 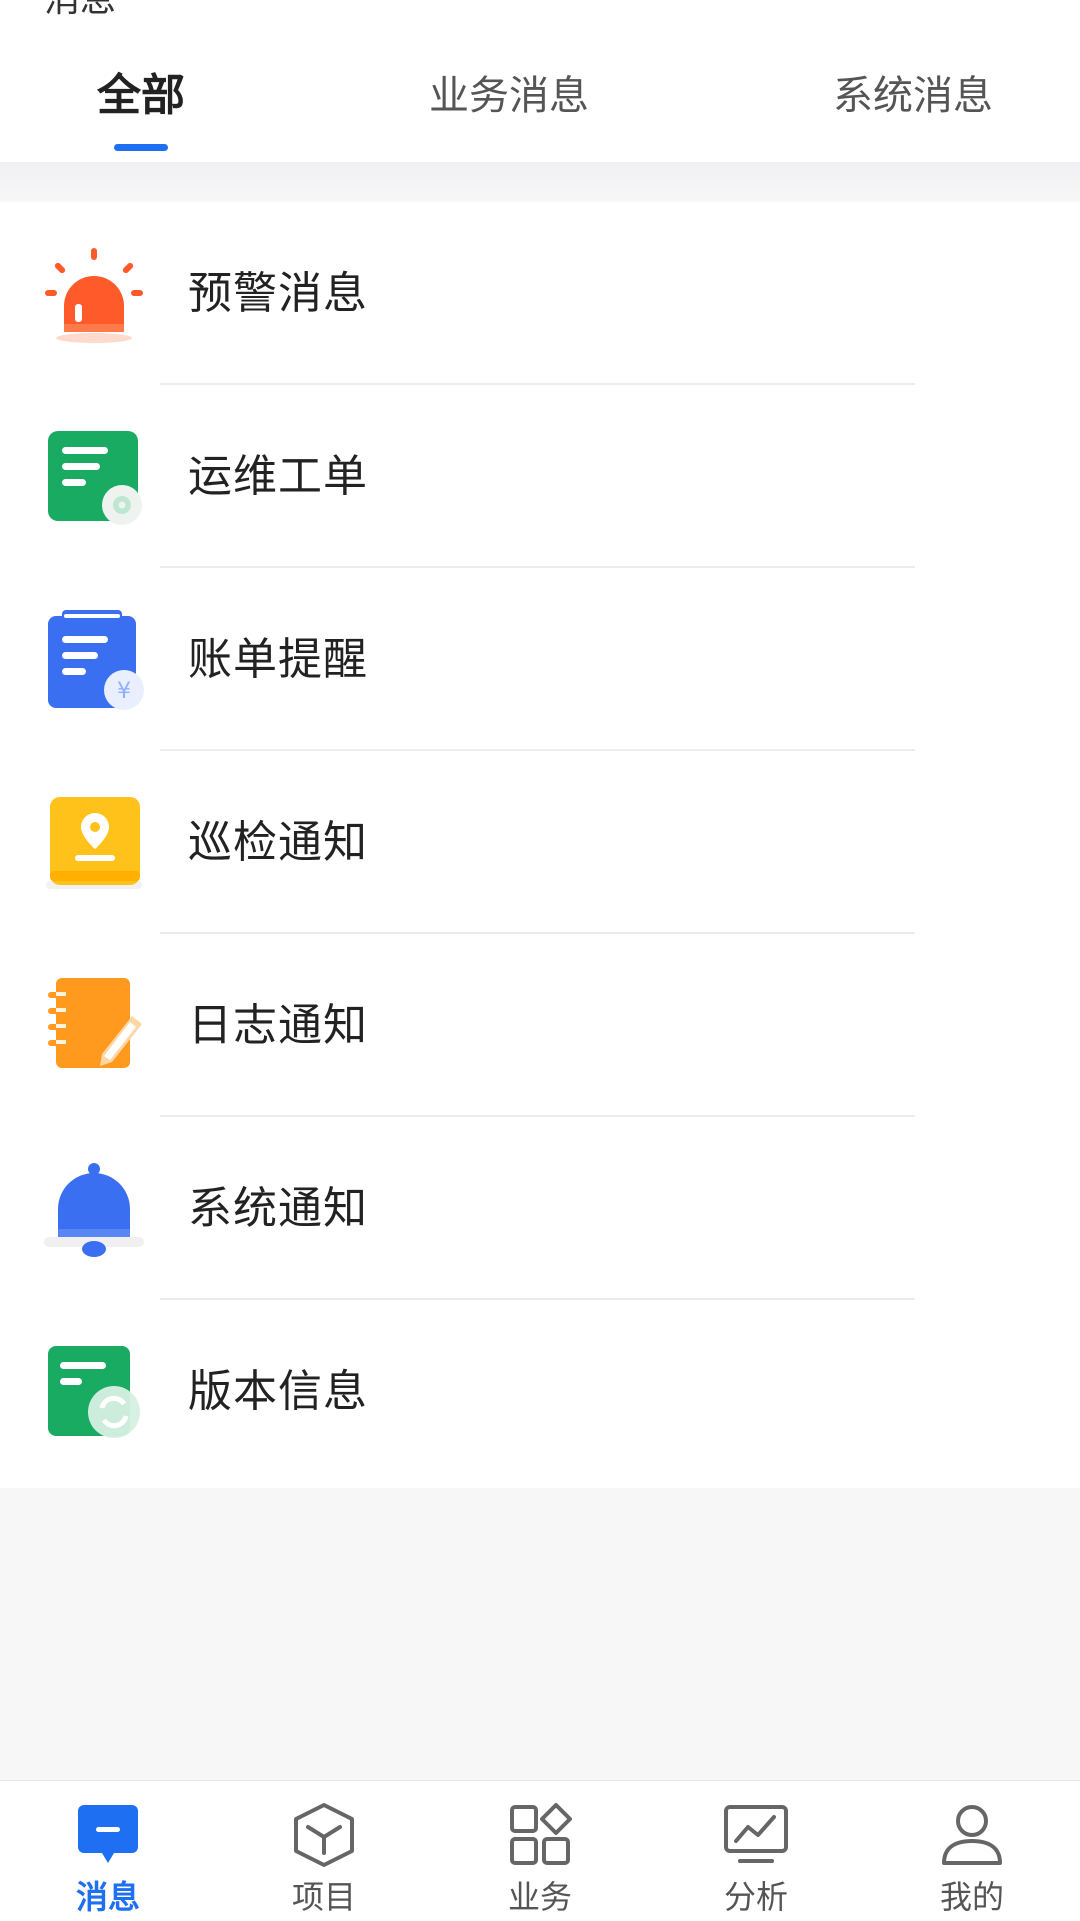 What do you see at coordinates (94, 843) in the screenshot?
I see `inspection-location-icon` at bounding box center [94, 843].